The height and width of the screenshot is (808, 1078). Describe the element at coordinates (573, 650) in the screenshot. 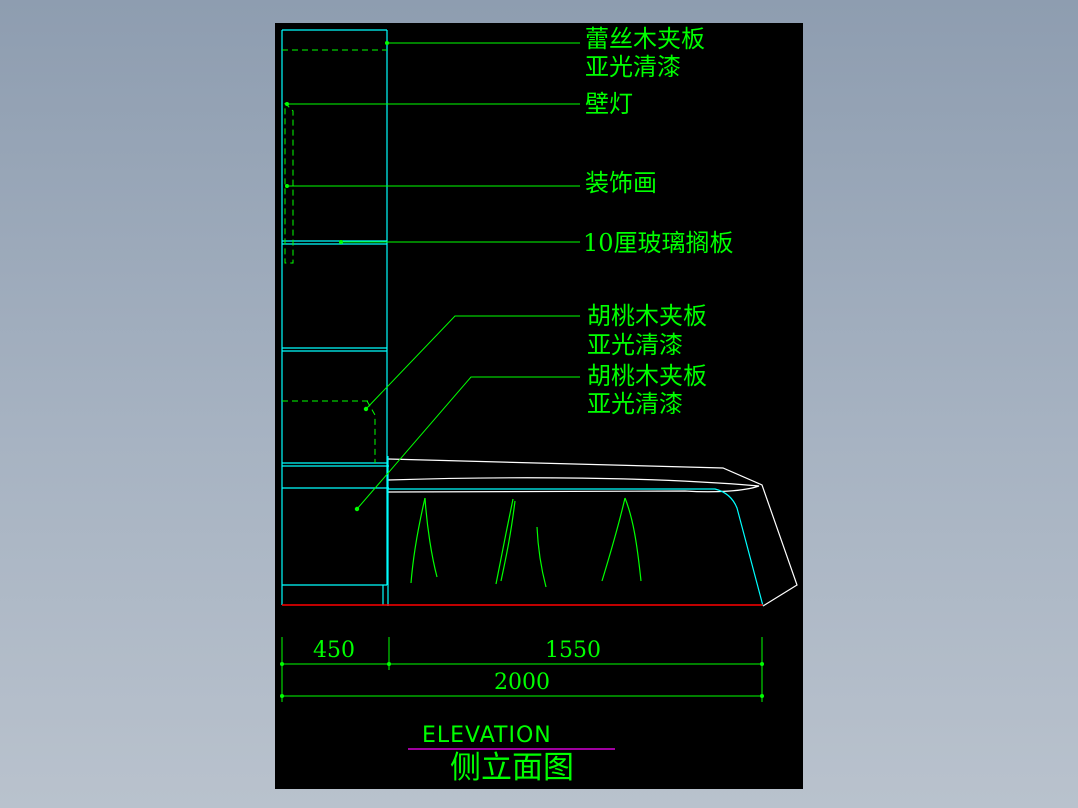

I see `dimension-right: 1550` at that location.